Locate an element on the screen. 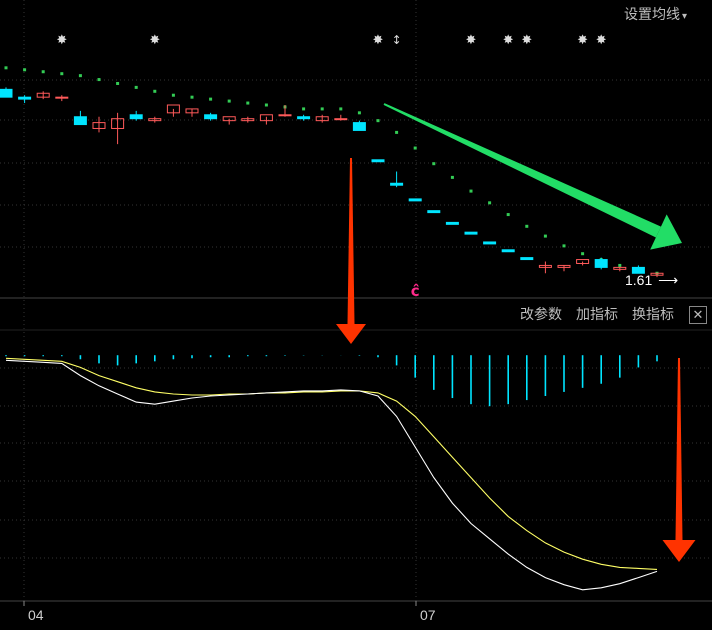 The height and width of the screenshot is (630, 712). close-icon: ✕ is located at coordinates (698, 315).